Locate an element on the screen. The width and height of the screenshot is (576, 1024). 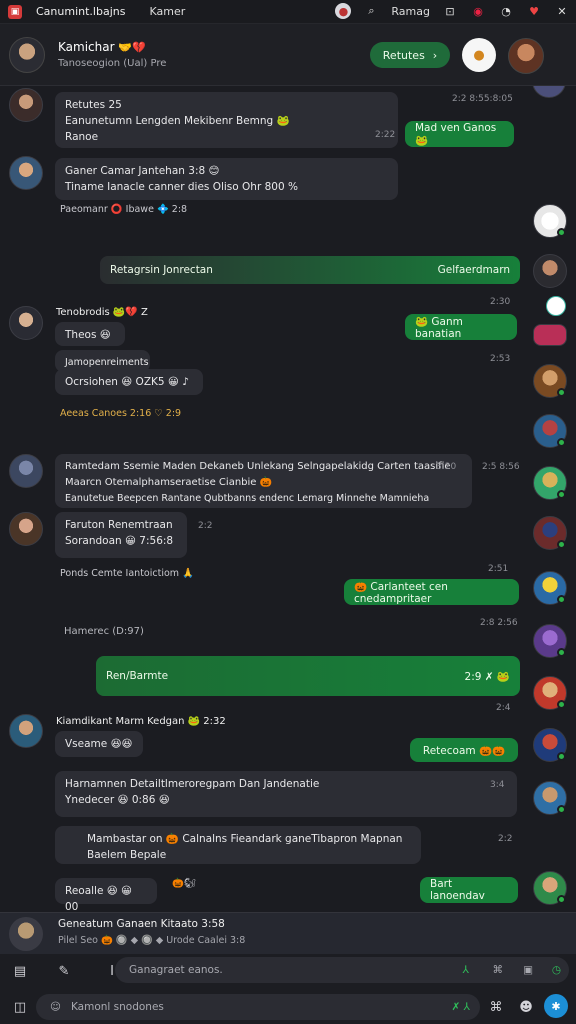
sender-name: Tenobrodis 🐸💔 Z is located at coordinates (102, 312).